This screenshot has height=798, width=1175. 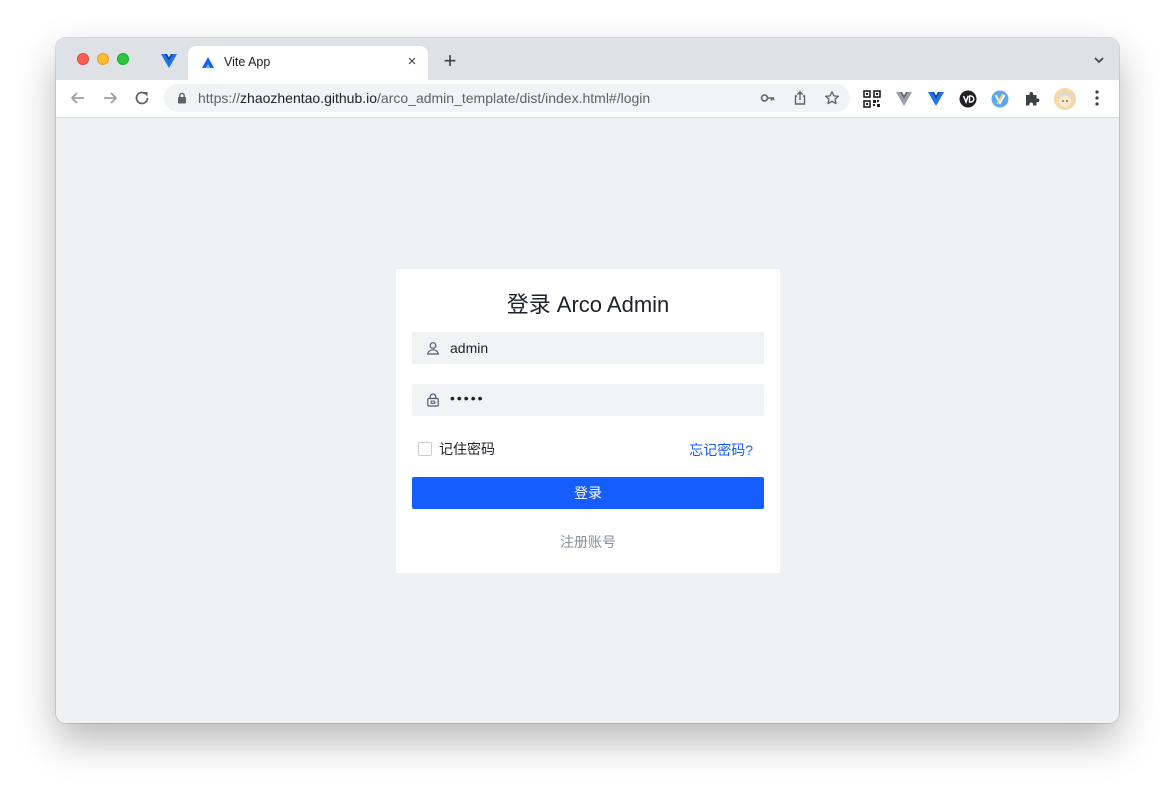 What do you see at coordinates (412, 62) in the screenshot?
I see `tab-close-icon: ×` at bounding box center [412, 62].